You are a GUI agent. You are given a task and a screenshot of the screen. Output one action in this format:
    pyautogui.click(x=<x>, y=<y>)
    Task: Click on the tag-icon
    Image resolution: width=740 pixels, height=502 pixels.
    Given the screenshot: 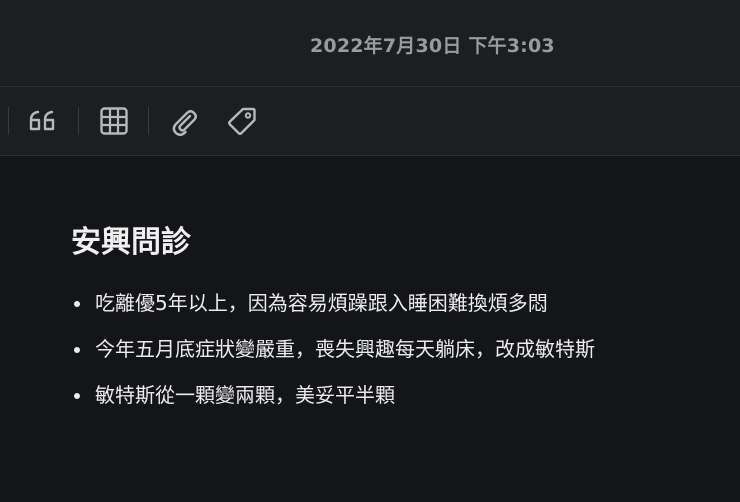 What is the action you would take?
    pyautogui.click(x=242, y=121)
    